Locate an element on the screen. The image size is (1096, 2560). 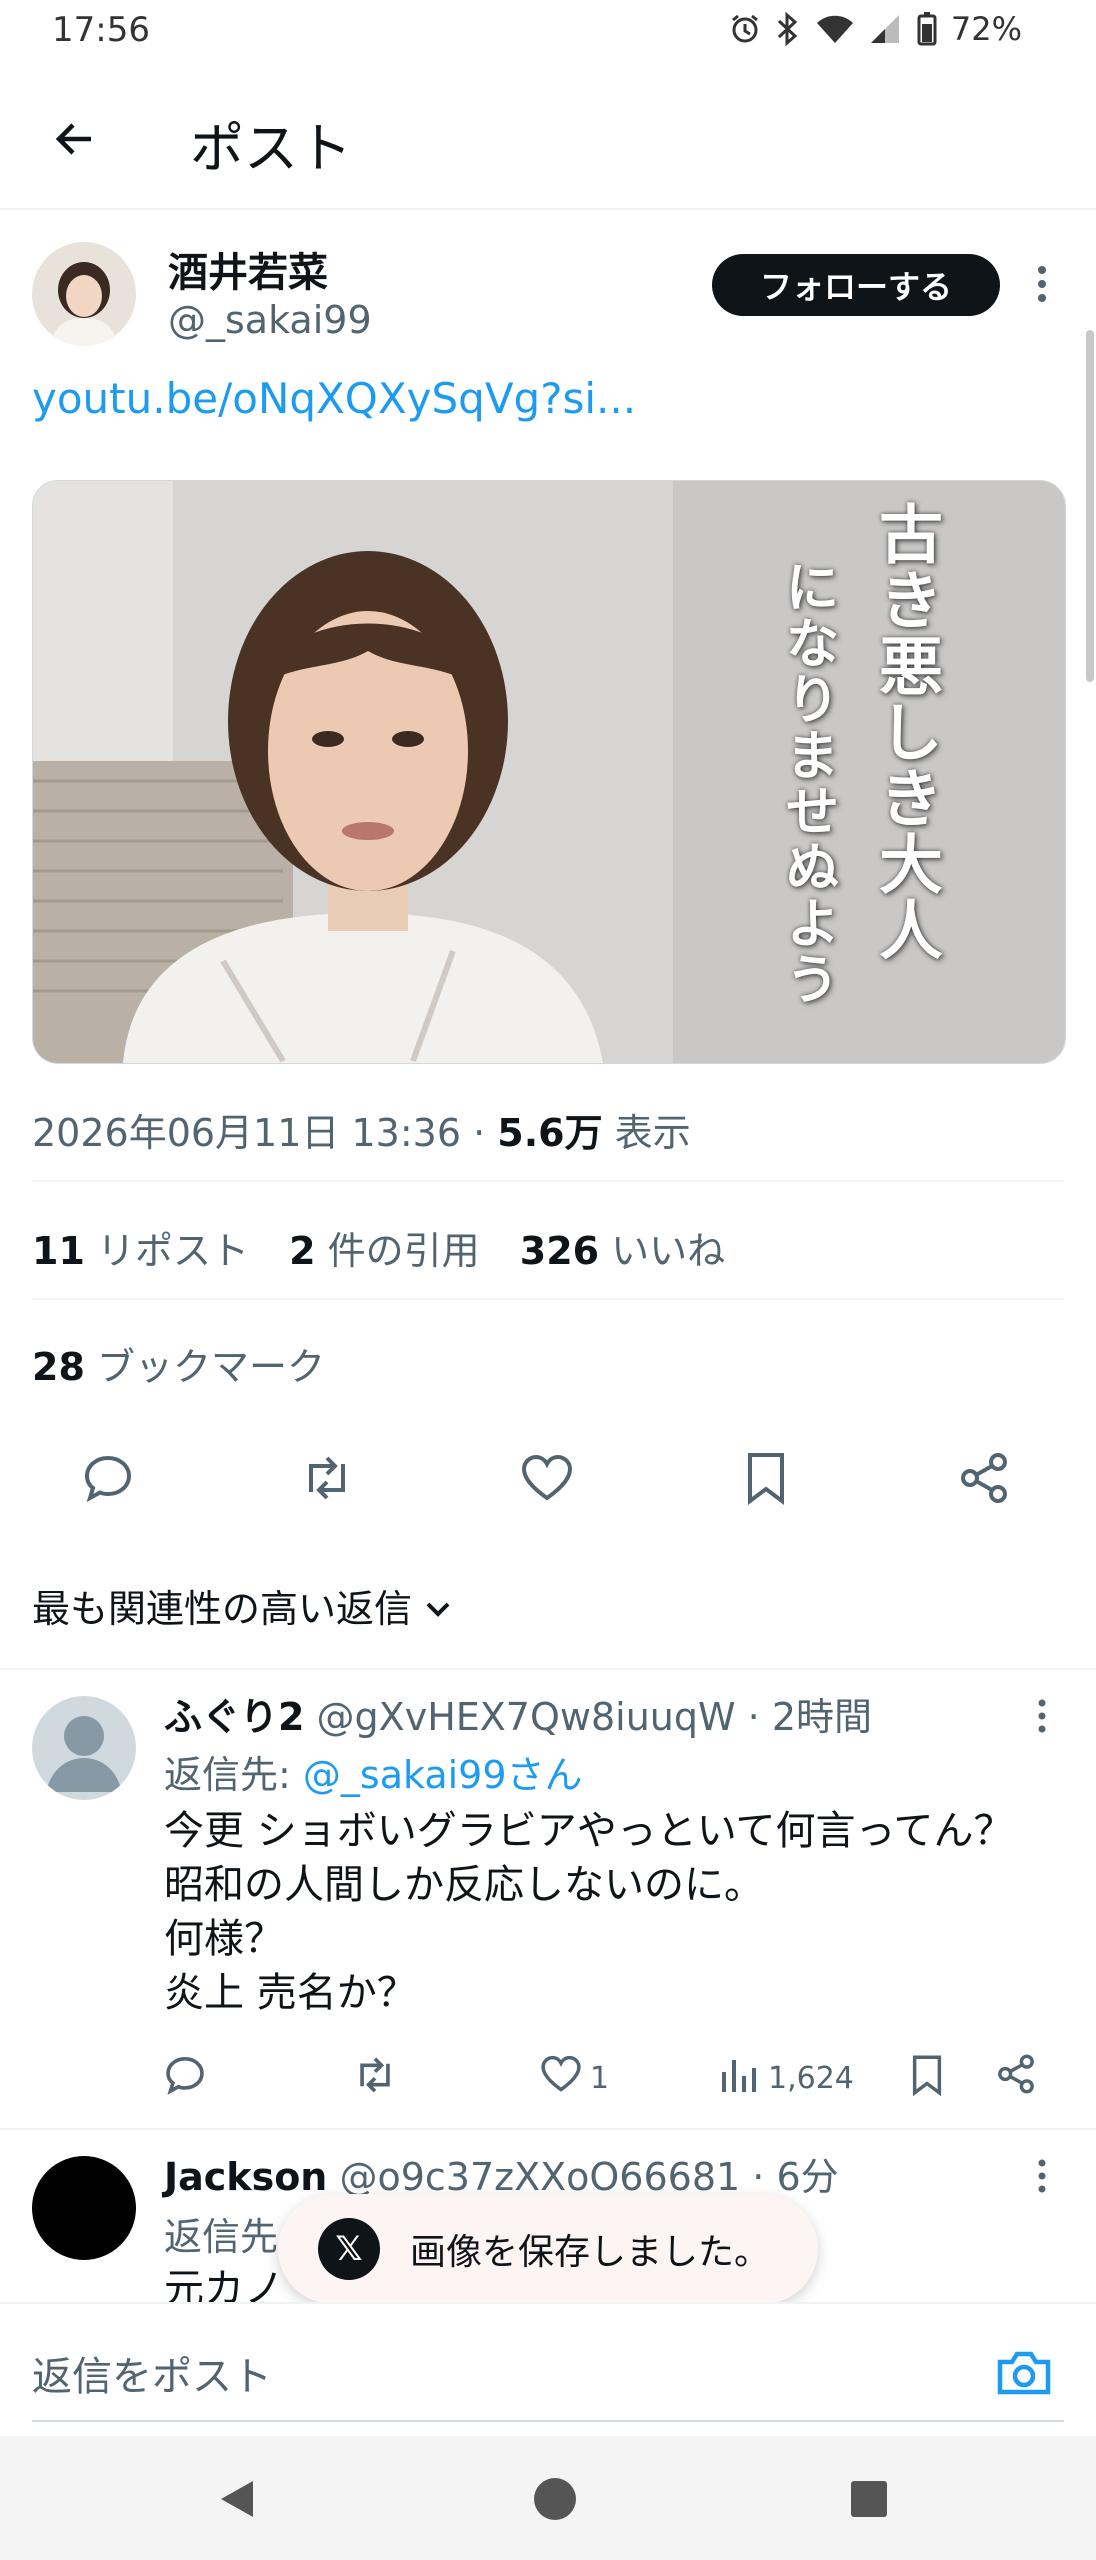
reposts-count: 11 is located at coordinates (58, 1251).